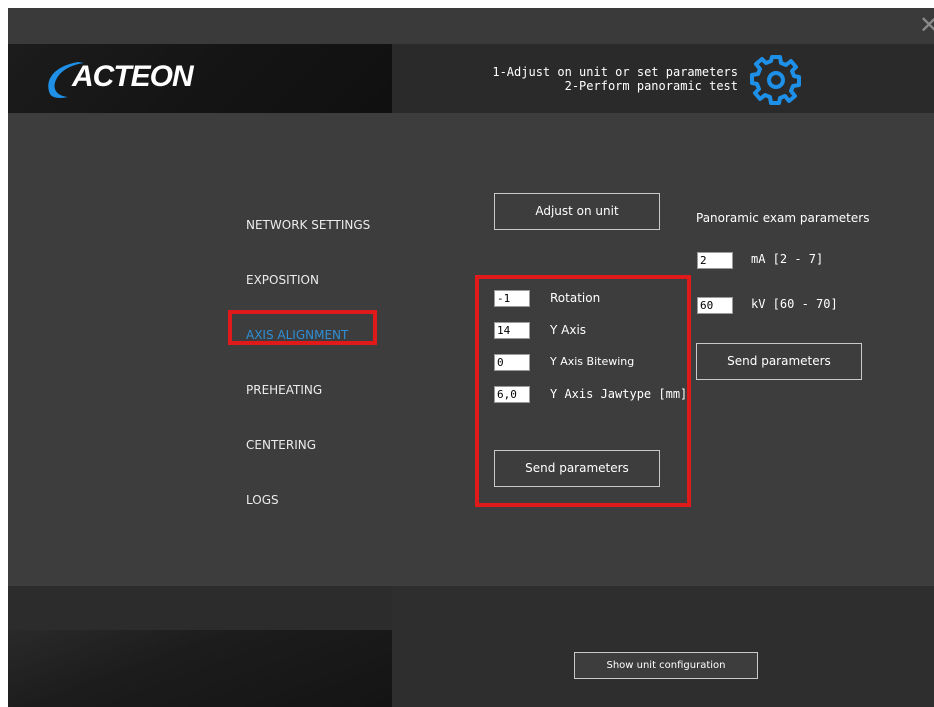 The height and width of the screenshot is (707, 934). What do you see at coordinates (326, 225) in the screenshot?
I see `nav-network-settings: NETWORK SETTINGS` at bounding box center [326, 225].